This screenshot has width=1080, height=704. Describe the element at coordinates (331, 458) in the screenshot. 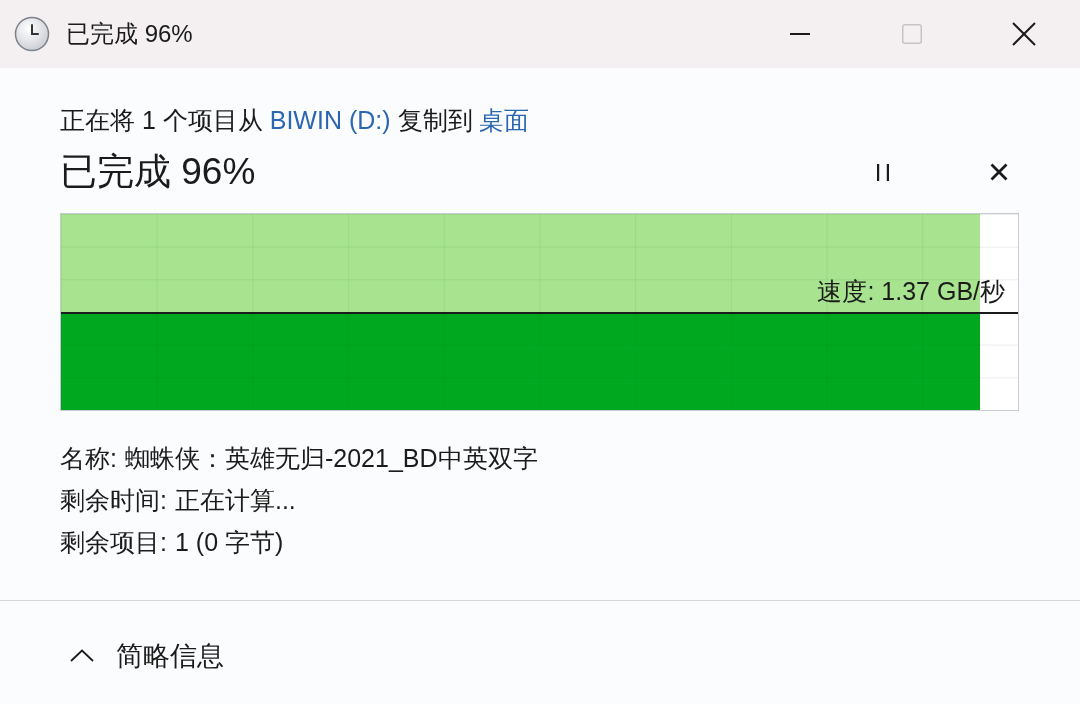

I see `detail-value: 蜘蛛侠：英雄无归-2021_BD中英双字` at that location.